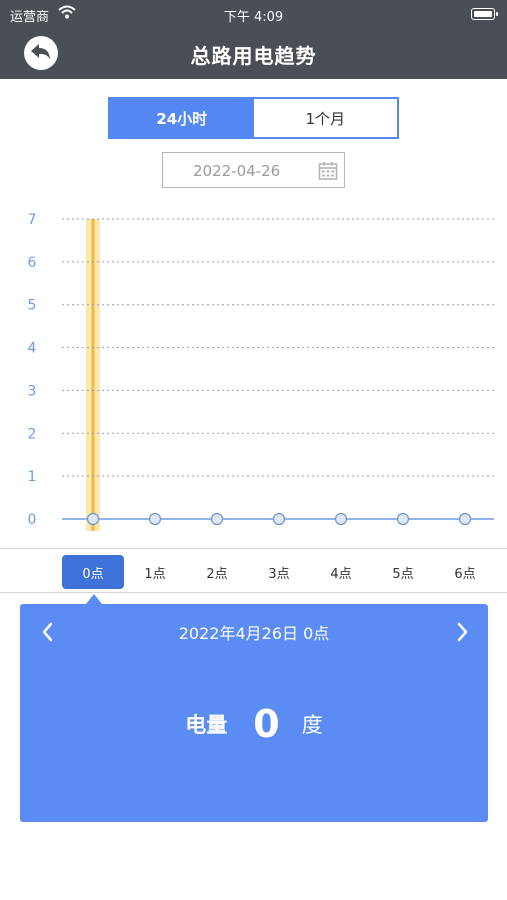  Describe the element at coordinates (32, 263) in the screenshot. I see `y-tick-label: 6` at that location.